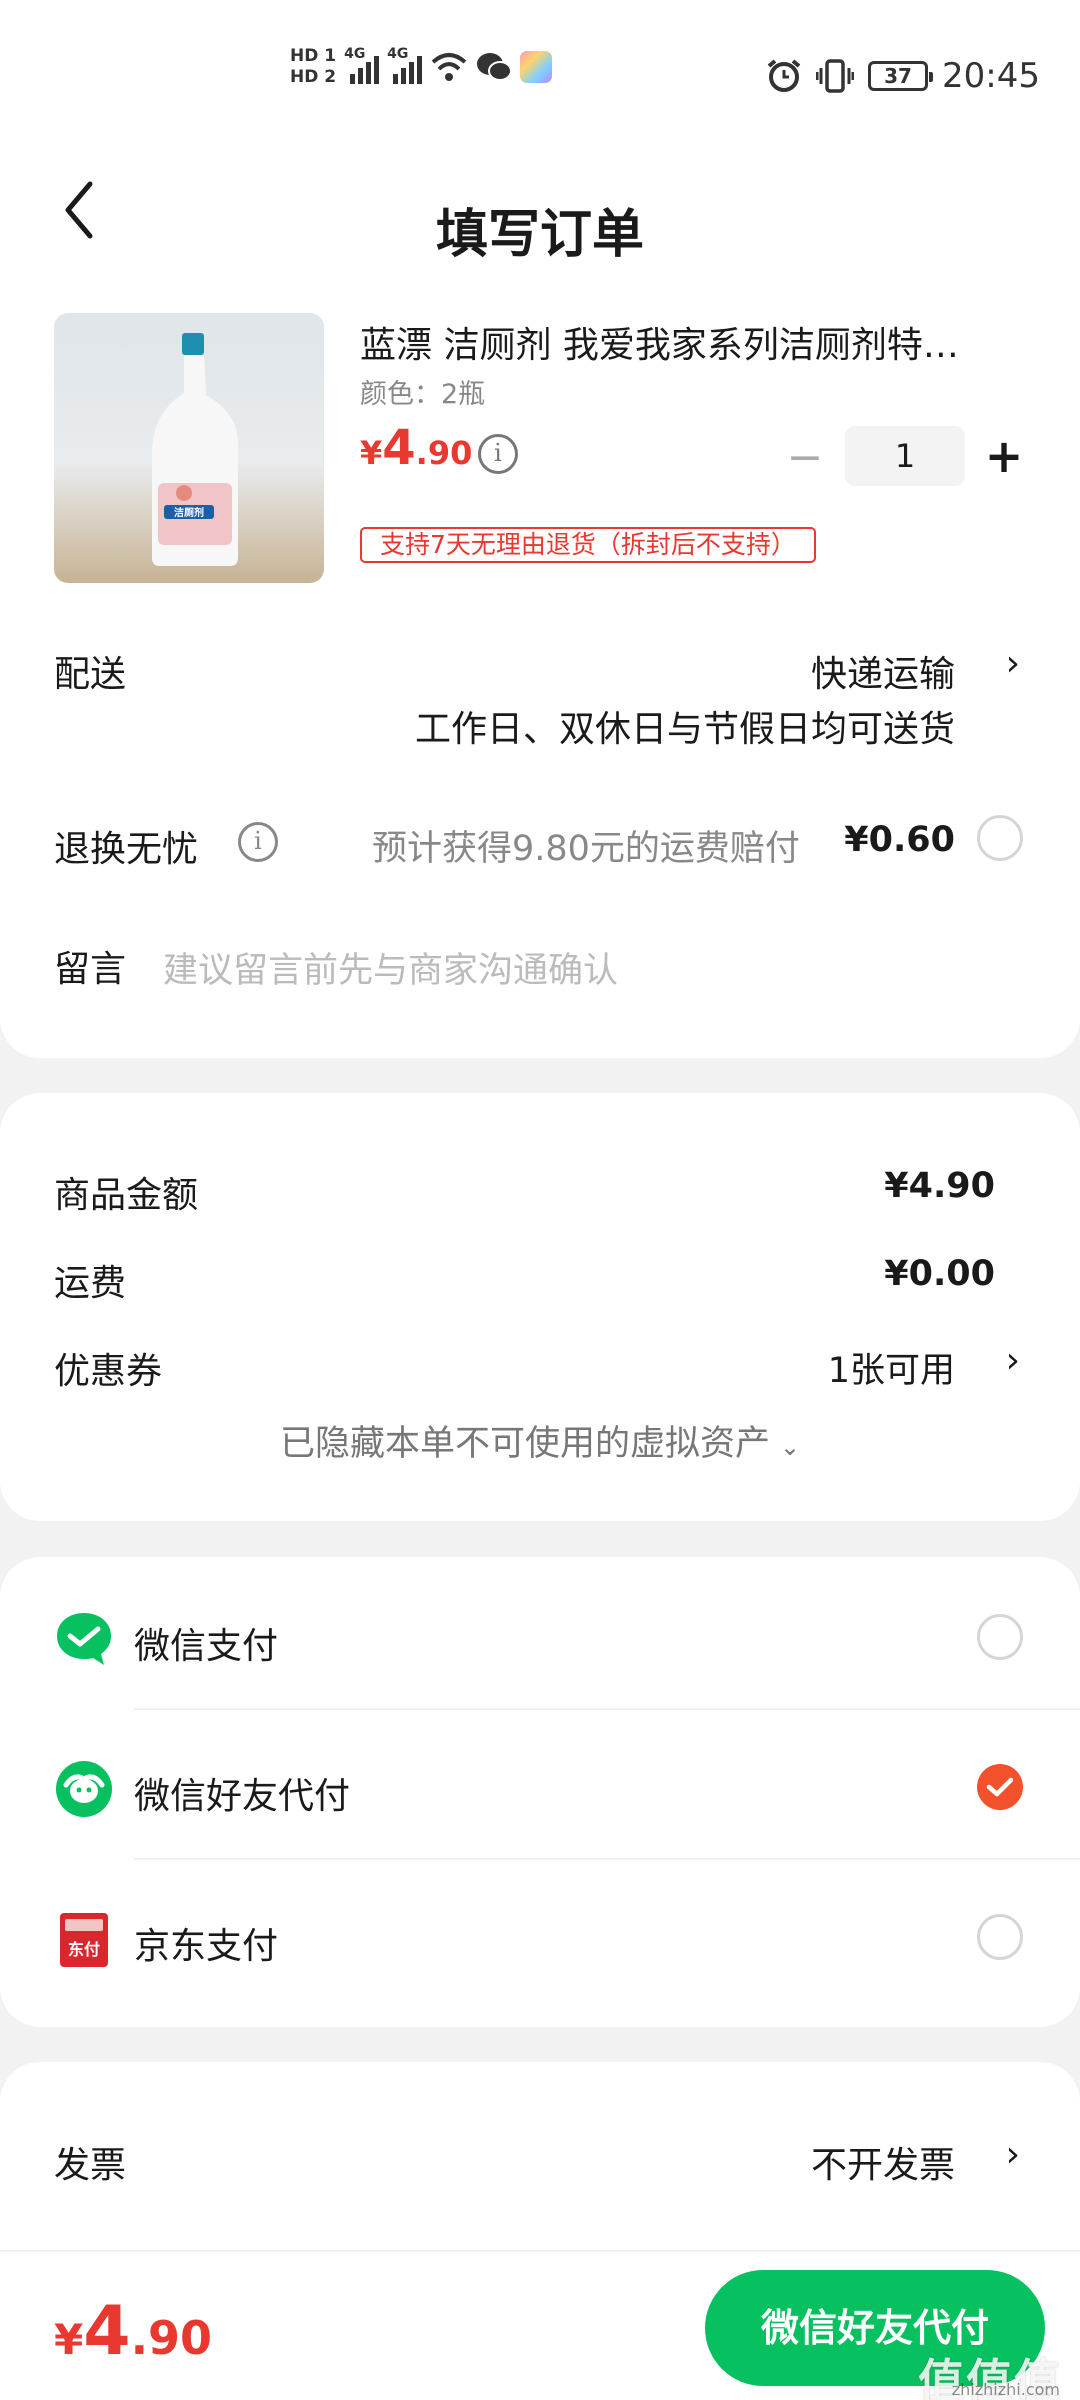 The image size is (1080, 2400). I want to click on quantity-decrease-button: −, so click(805, 458).